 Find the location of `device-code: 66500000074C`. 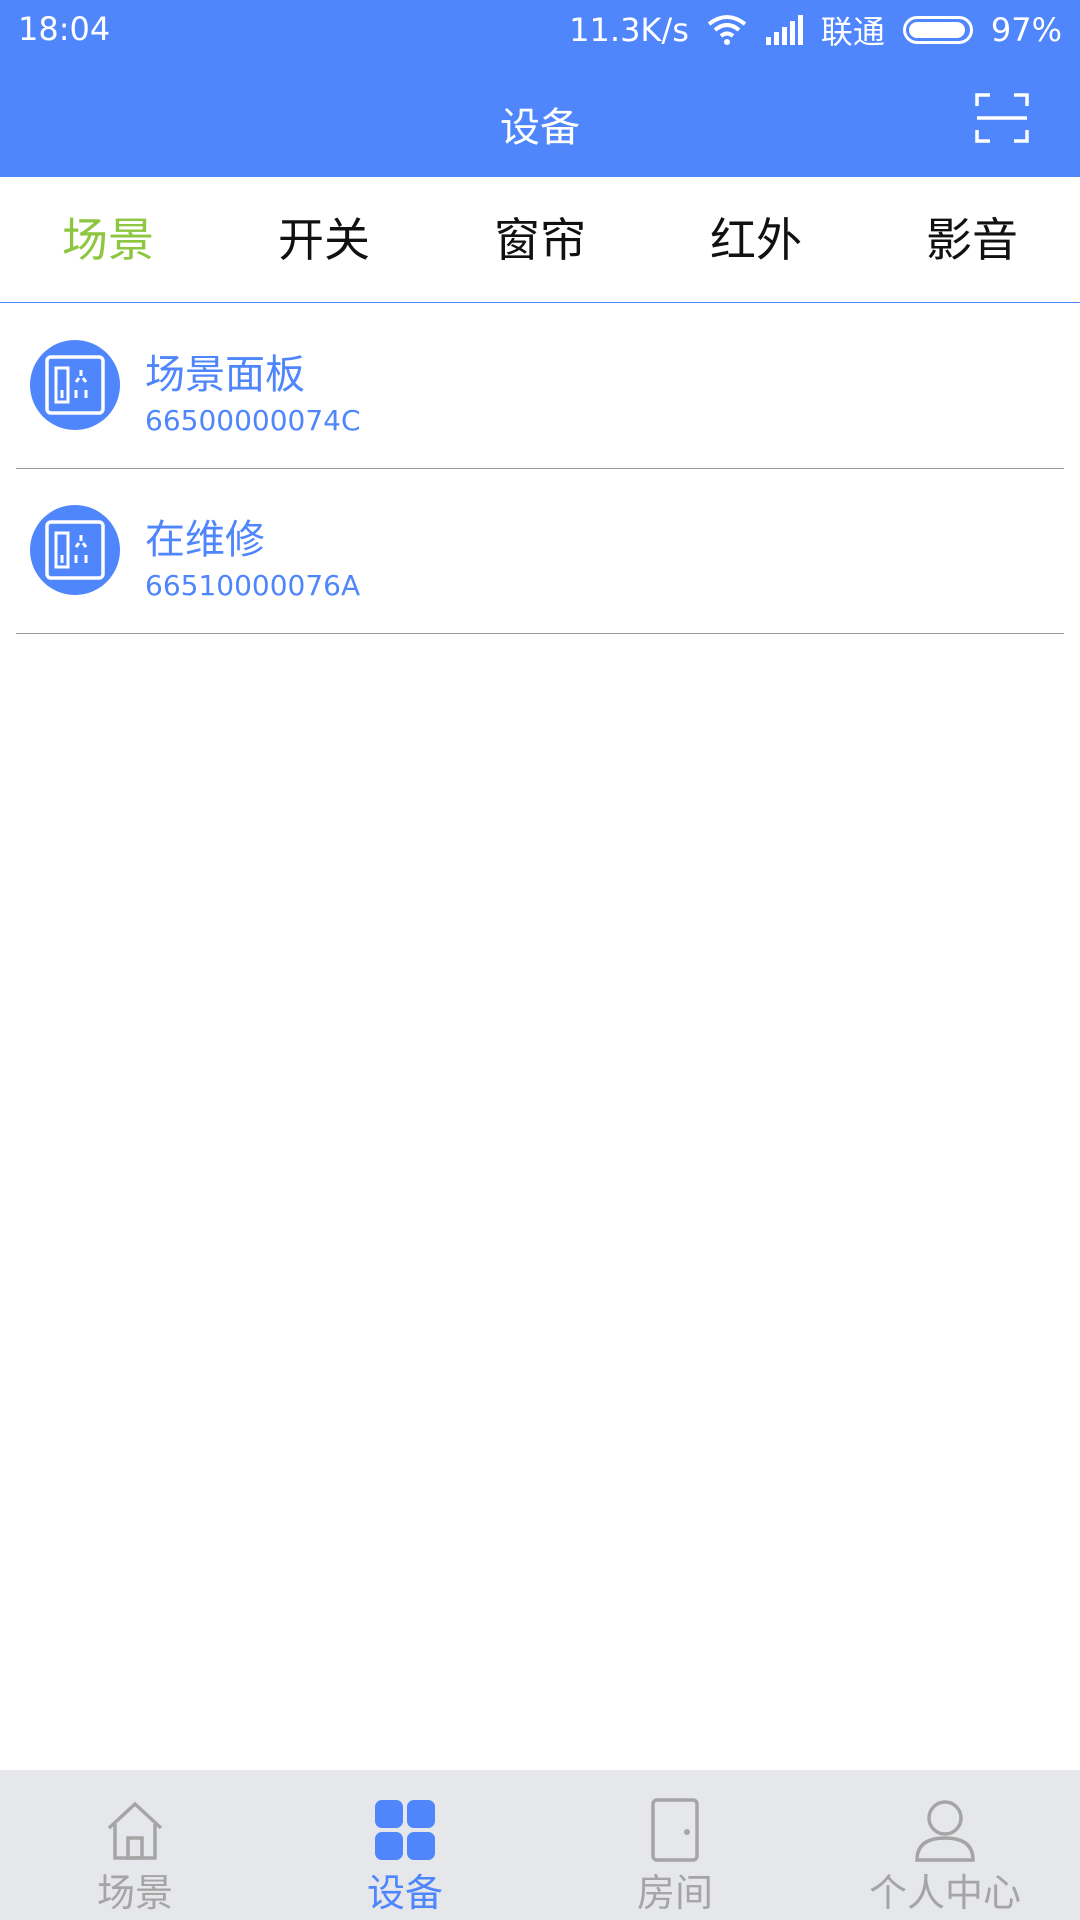

device-code: 66500000074C is located at coordinates (253, 420).